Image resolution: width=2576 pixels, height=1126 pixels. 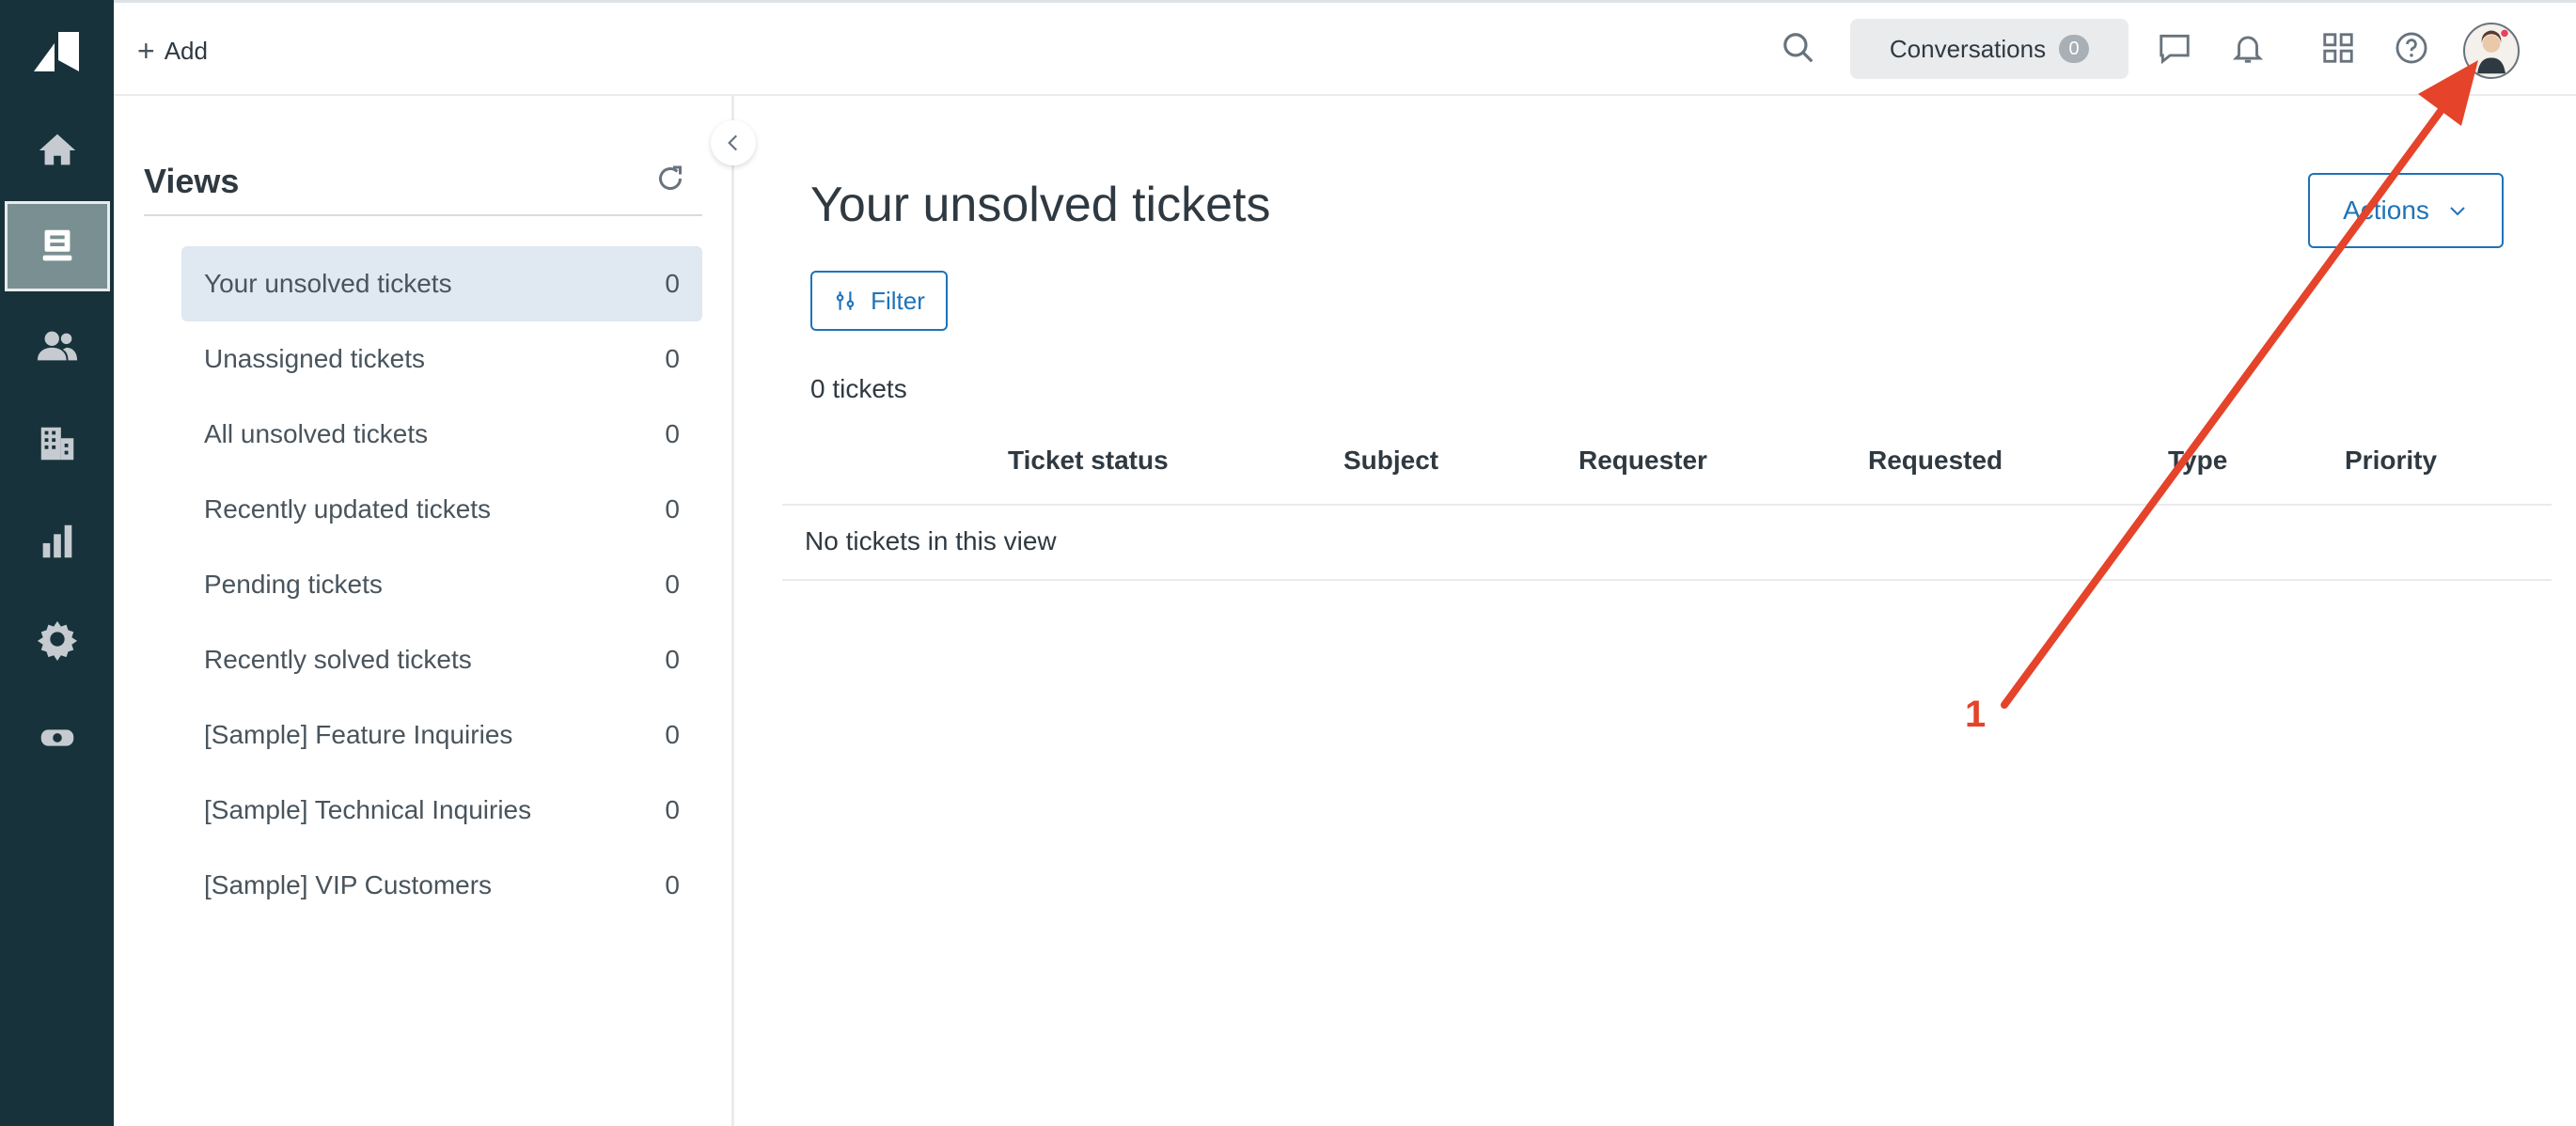 I want to click on chat-icon, so click(x=2175, y=48).